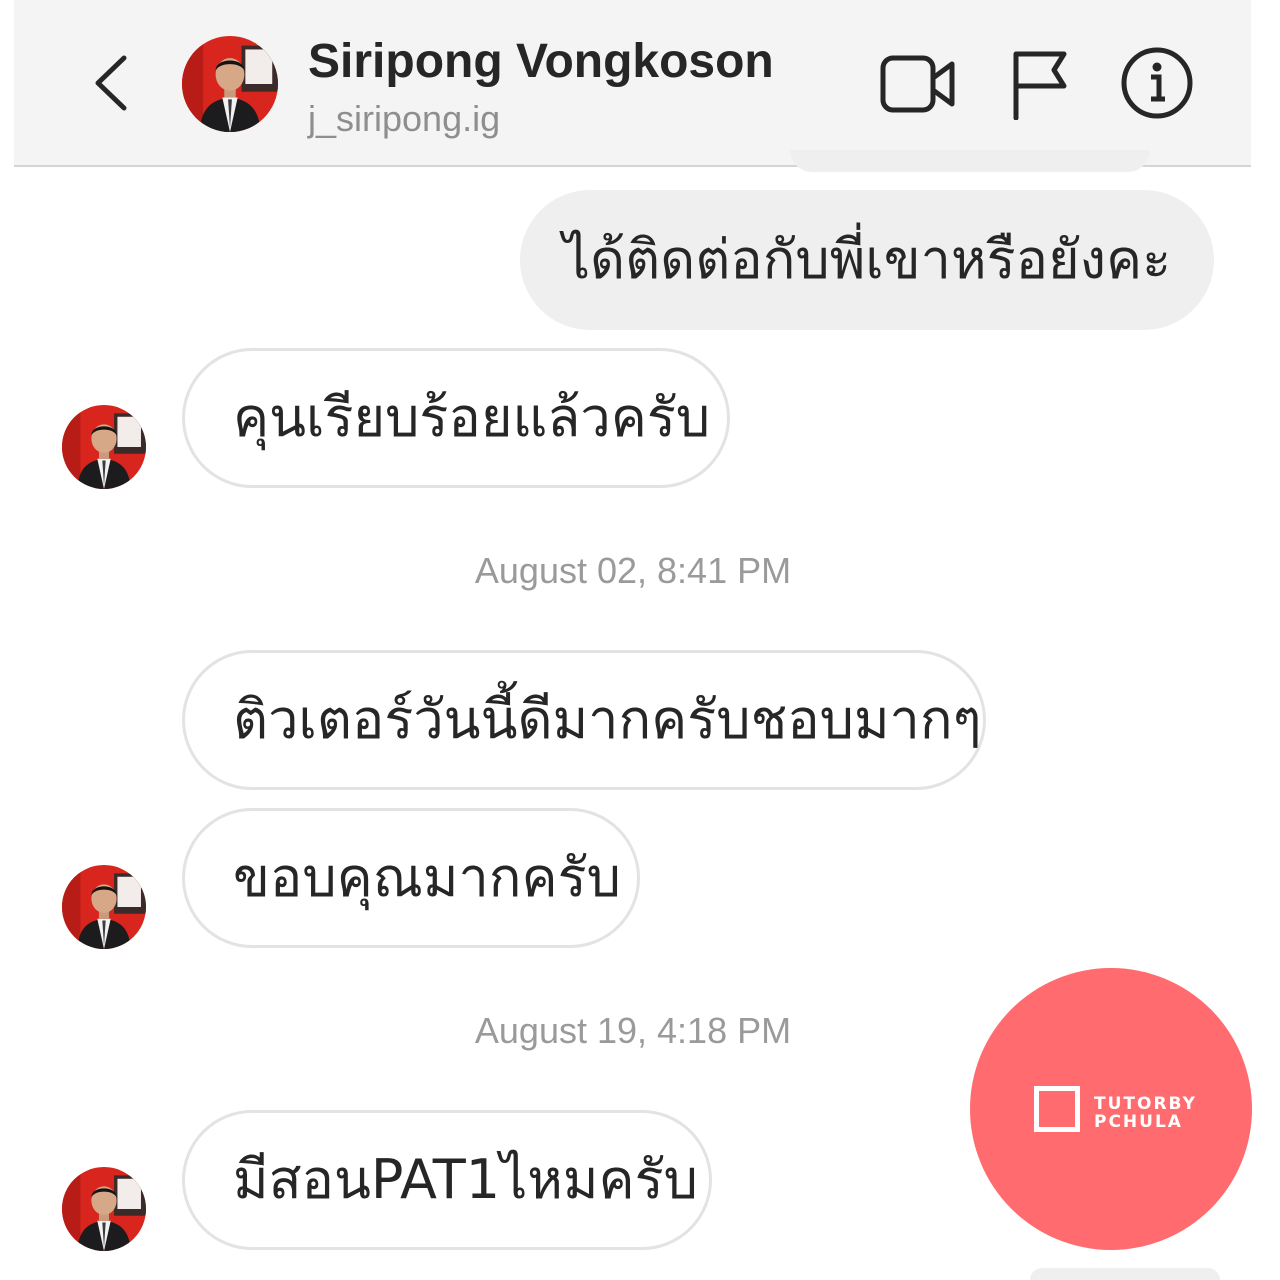 The height and width of the screenshot is (1280, 1280). I want to click on flag-icon, so click(1040, 84).